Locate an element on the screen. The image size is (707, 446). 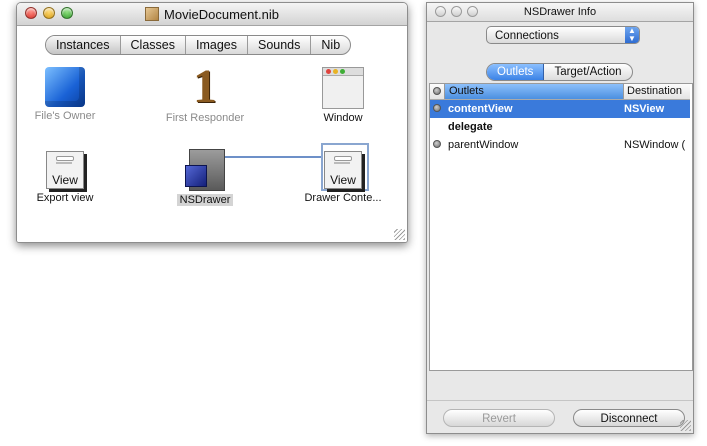
window-icon is located at coordinates (343, 88).